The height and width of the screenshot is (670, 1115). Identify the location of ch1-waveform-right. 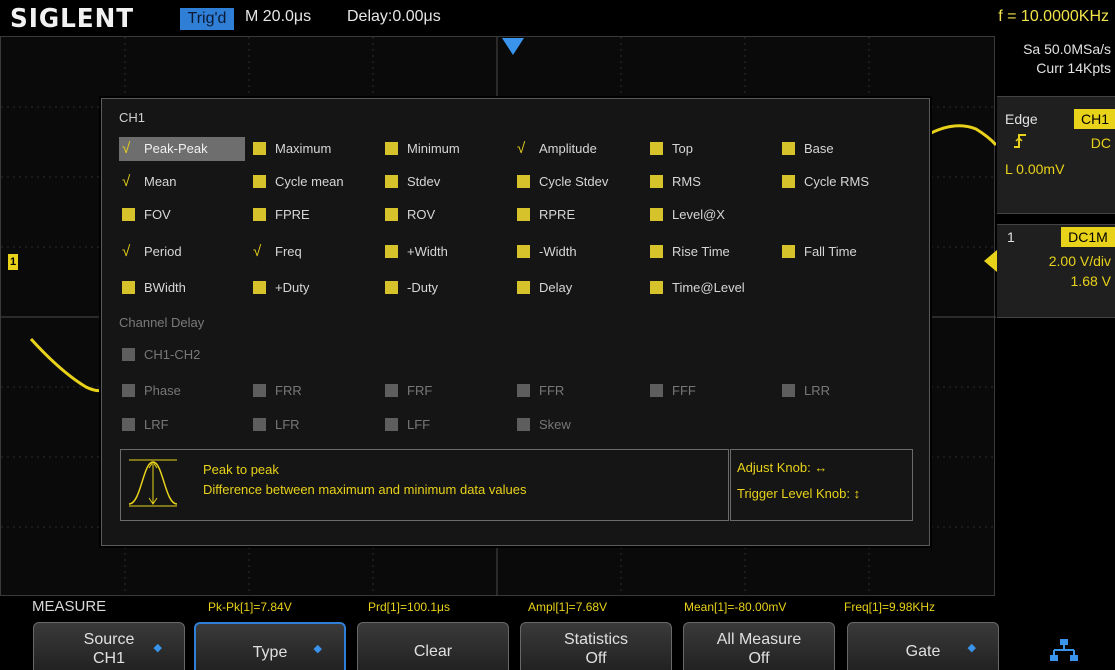
(963, 135).